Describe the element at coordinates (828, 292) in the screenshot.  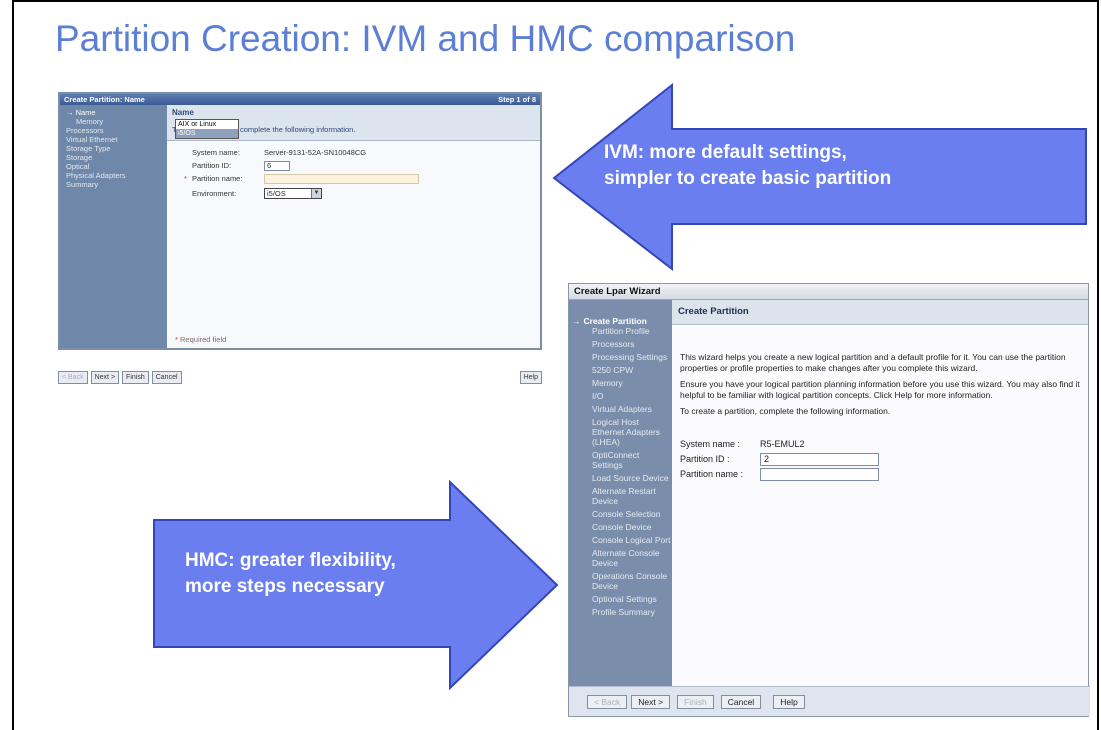
I see `hmc-window-title: Create Lpar Wizard` at that location.